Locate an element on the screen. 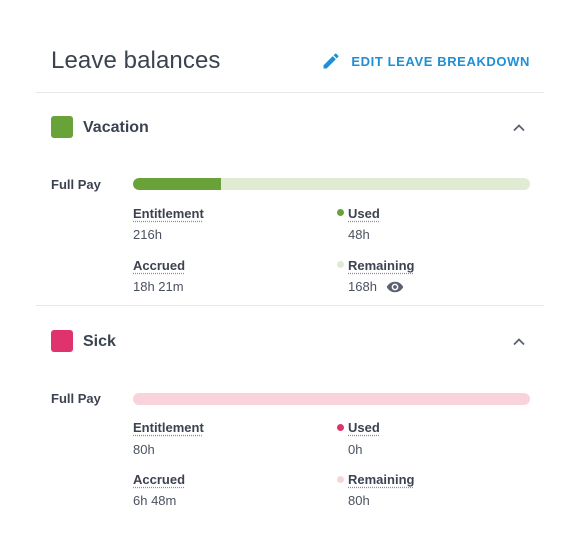 The height and width of the screenshot is (556, 580). sick-remaining-value: 80h is located at coordinates (359, 500).